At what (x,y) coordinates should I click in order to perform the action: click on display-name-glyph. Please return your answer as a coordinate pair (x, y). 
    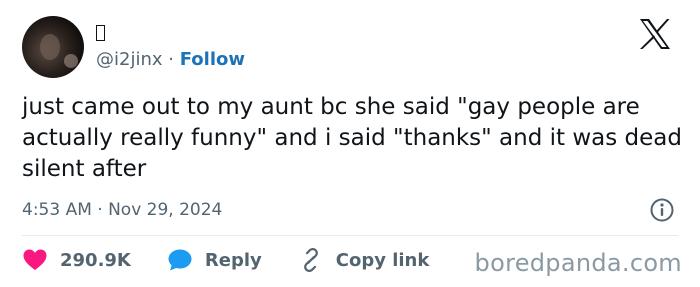
    Looking at the image, I should click on (100, 33).